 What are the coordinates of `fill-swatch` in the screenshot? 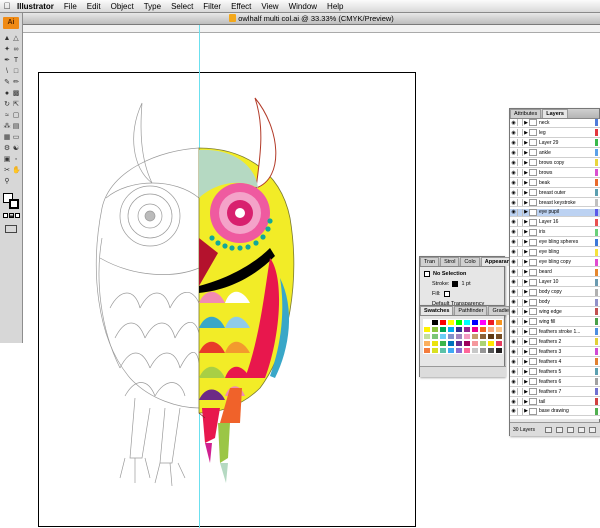 It's located at (446, 294).